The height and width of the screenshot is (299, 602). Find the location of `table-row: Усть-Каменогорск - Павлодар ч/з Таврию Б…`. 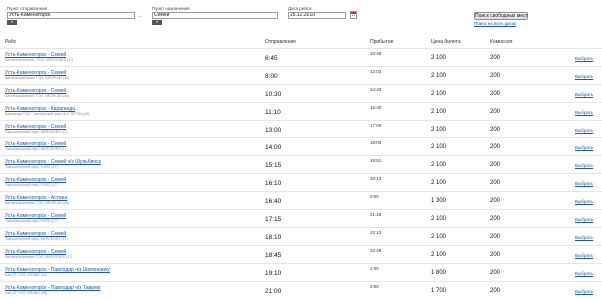

table-row: Усть-Каменогорск - Павлодар ч/з Таврию Б… is located at coordinates (301, 289).